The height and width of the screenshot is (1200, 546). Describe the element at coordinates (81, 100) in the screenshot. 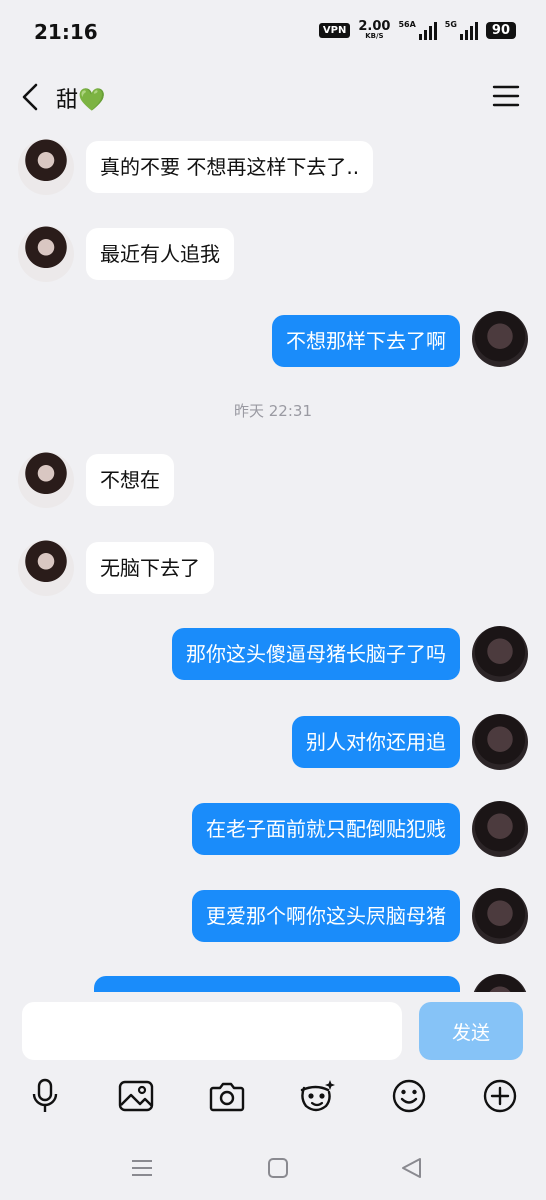

I see `chat-title: 甜💚` at that location.